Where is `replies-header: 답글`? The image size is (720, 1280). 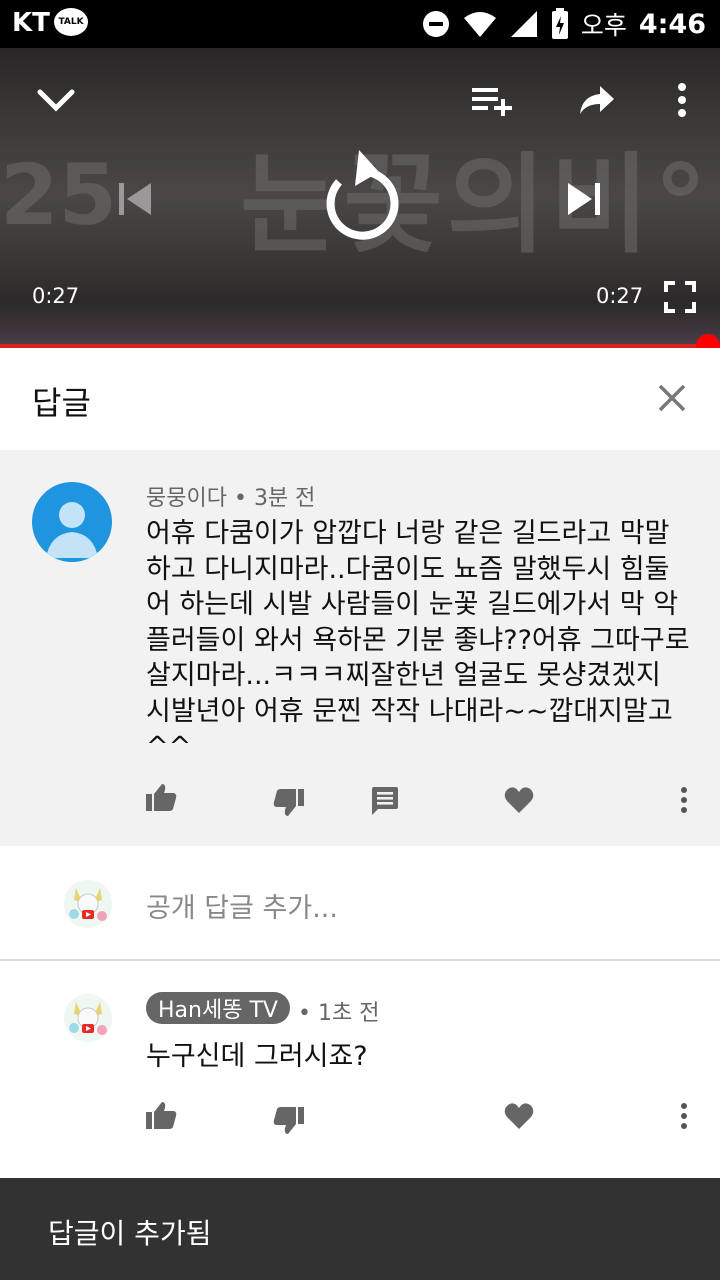
replies-header: 답글 is located at coordinates (360, 399).